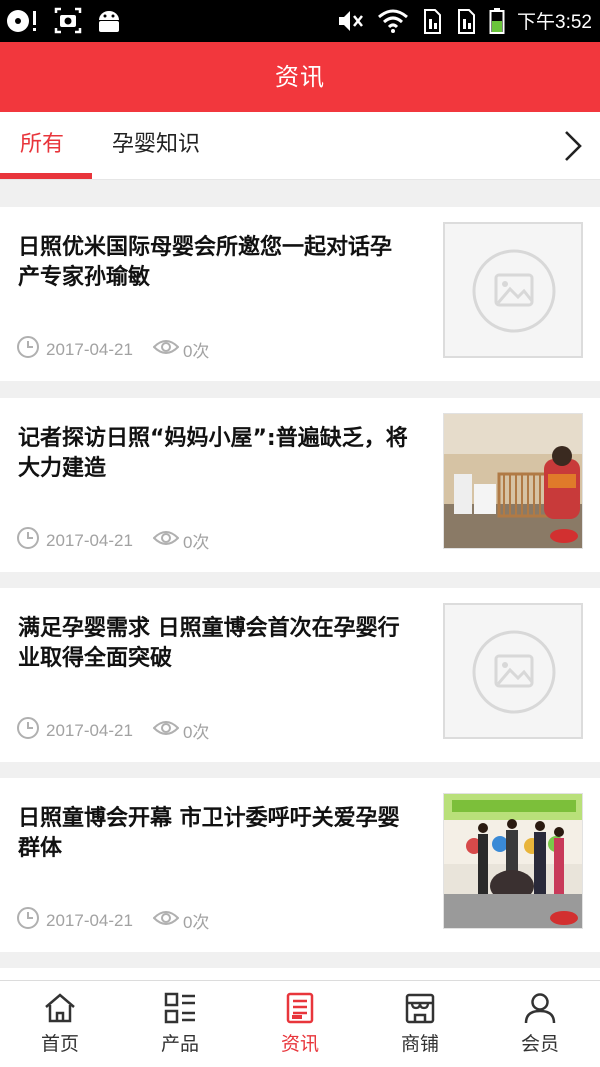 This screenshot has width=600, height=1067. Describe the element at coordinates (466, 23) in the screenshot. I see `sim2-icon` at that location.